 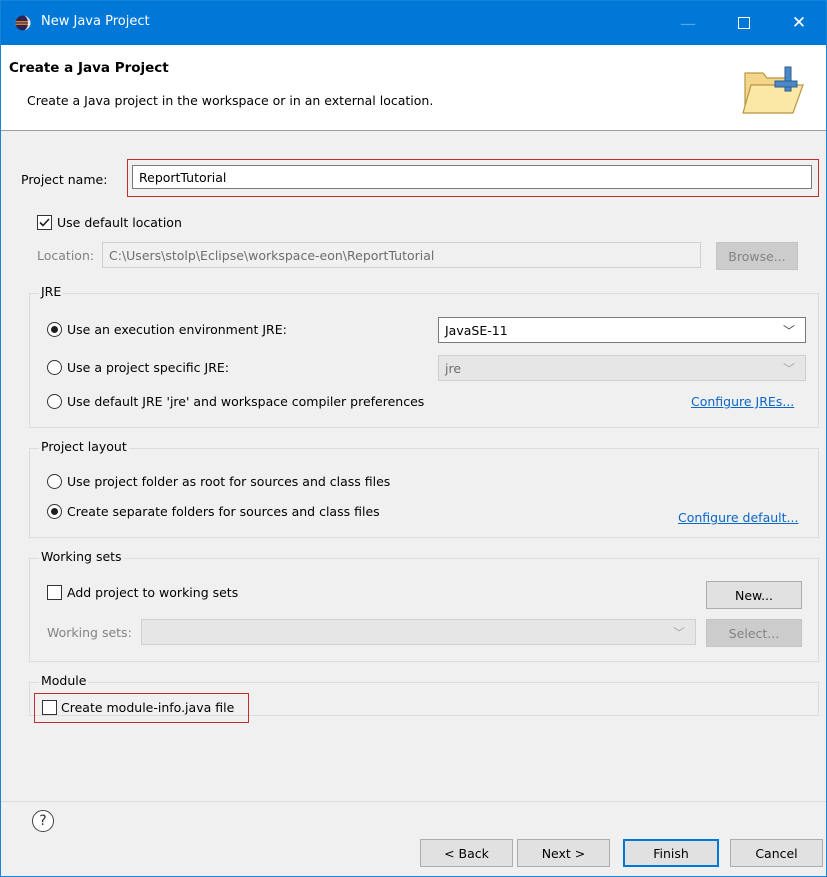 What do you see at coordinates (89, 632) in the screenshot?
I see `working-sets-label: Working sets:` at bounding box center [89, 632].